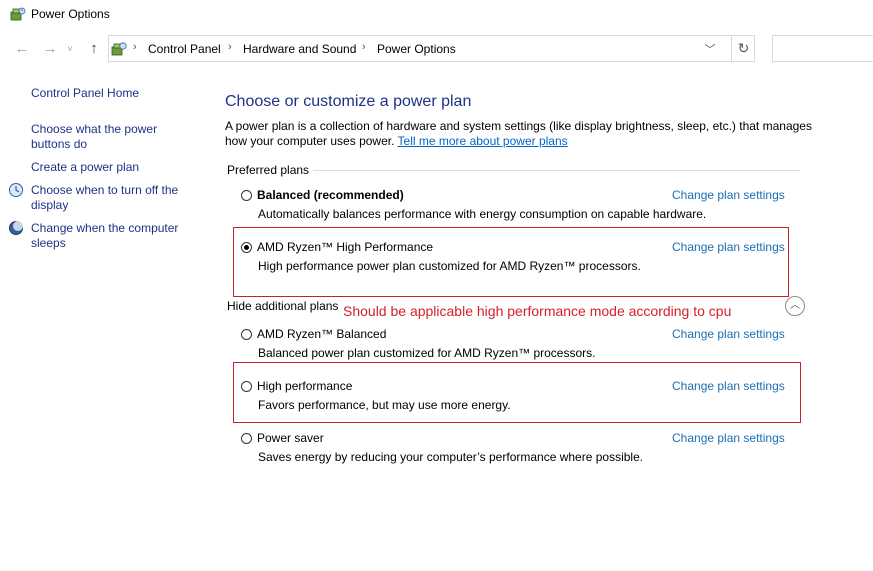  What do you see at coordinates (70, 49) in the screenshot?
I see `recent-locations-chevron-down-icon: ˅` at bounding box center [70, 49].